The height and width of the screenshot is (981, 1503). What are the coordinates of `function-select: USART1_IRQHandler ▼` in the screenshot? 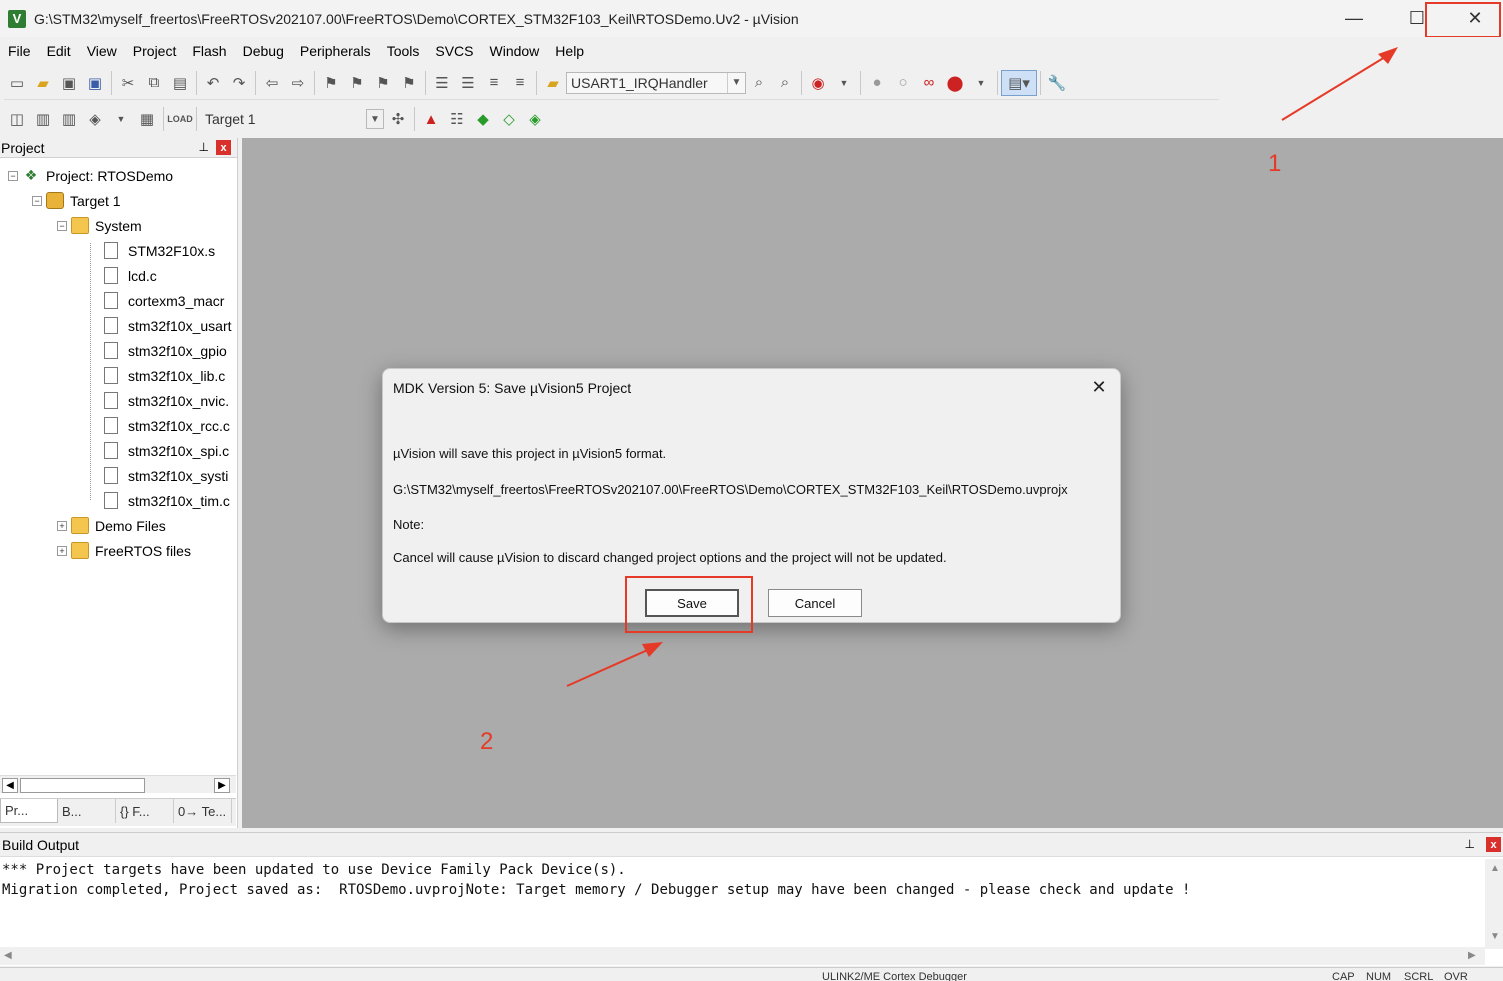 It's located at (656, 82).